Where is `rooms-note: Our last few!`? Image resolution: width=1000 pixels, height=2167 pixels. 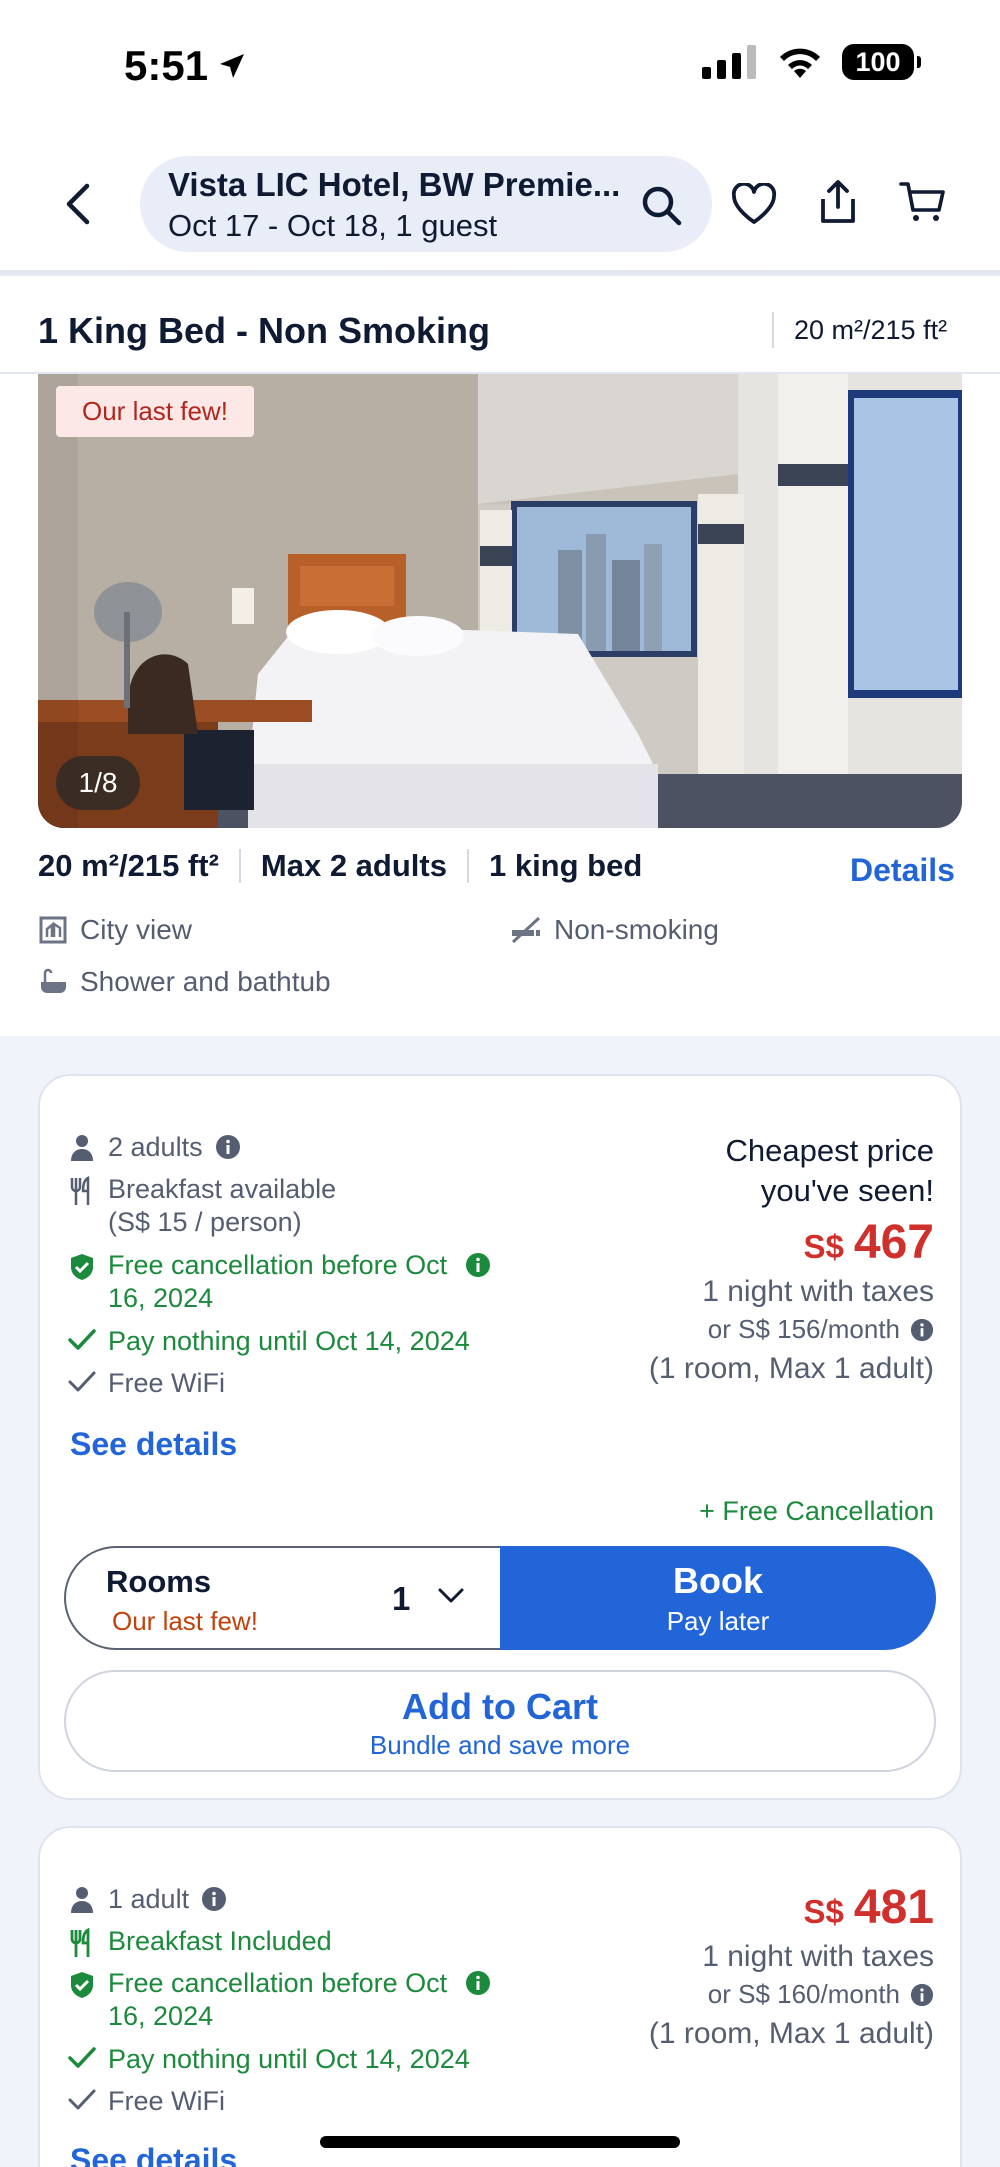 rooms-note: Our last few! is located at coordinates (185, 1621).